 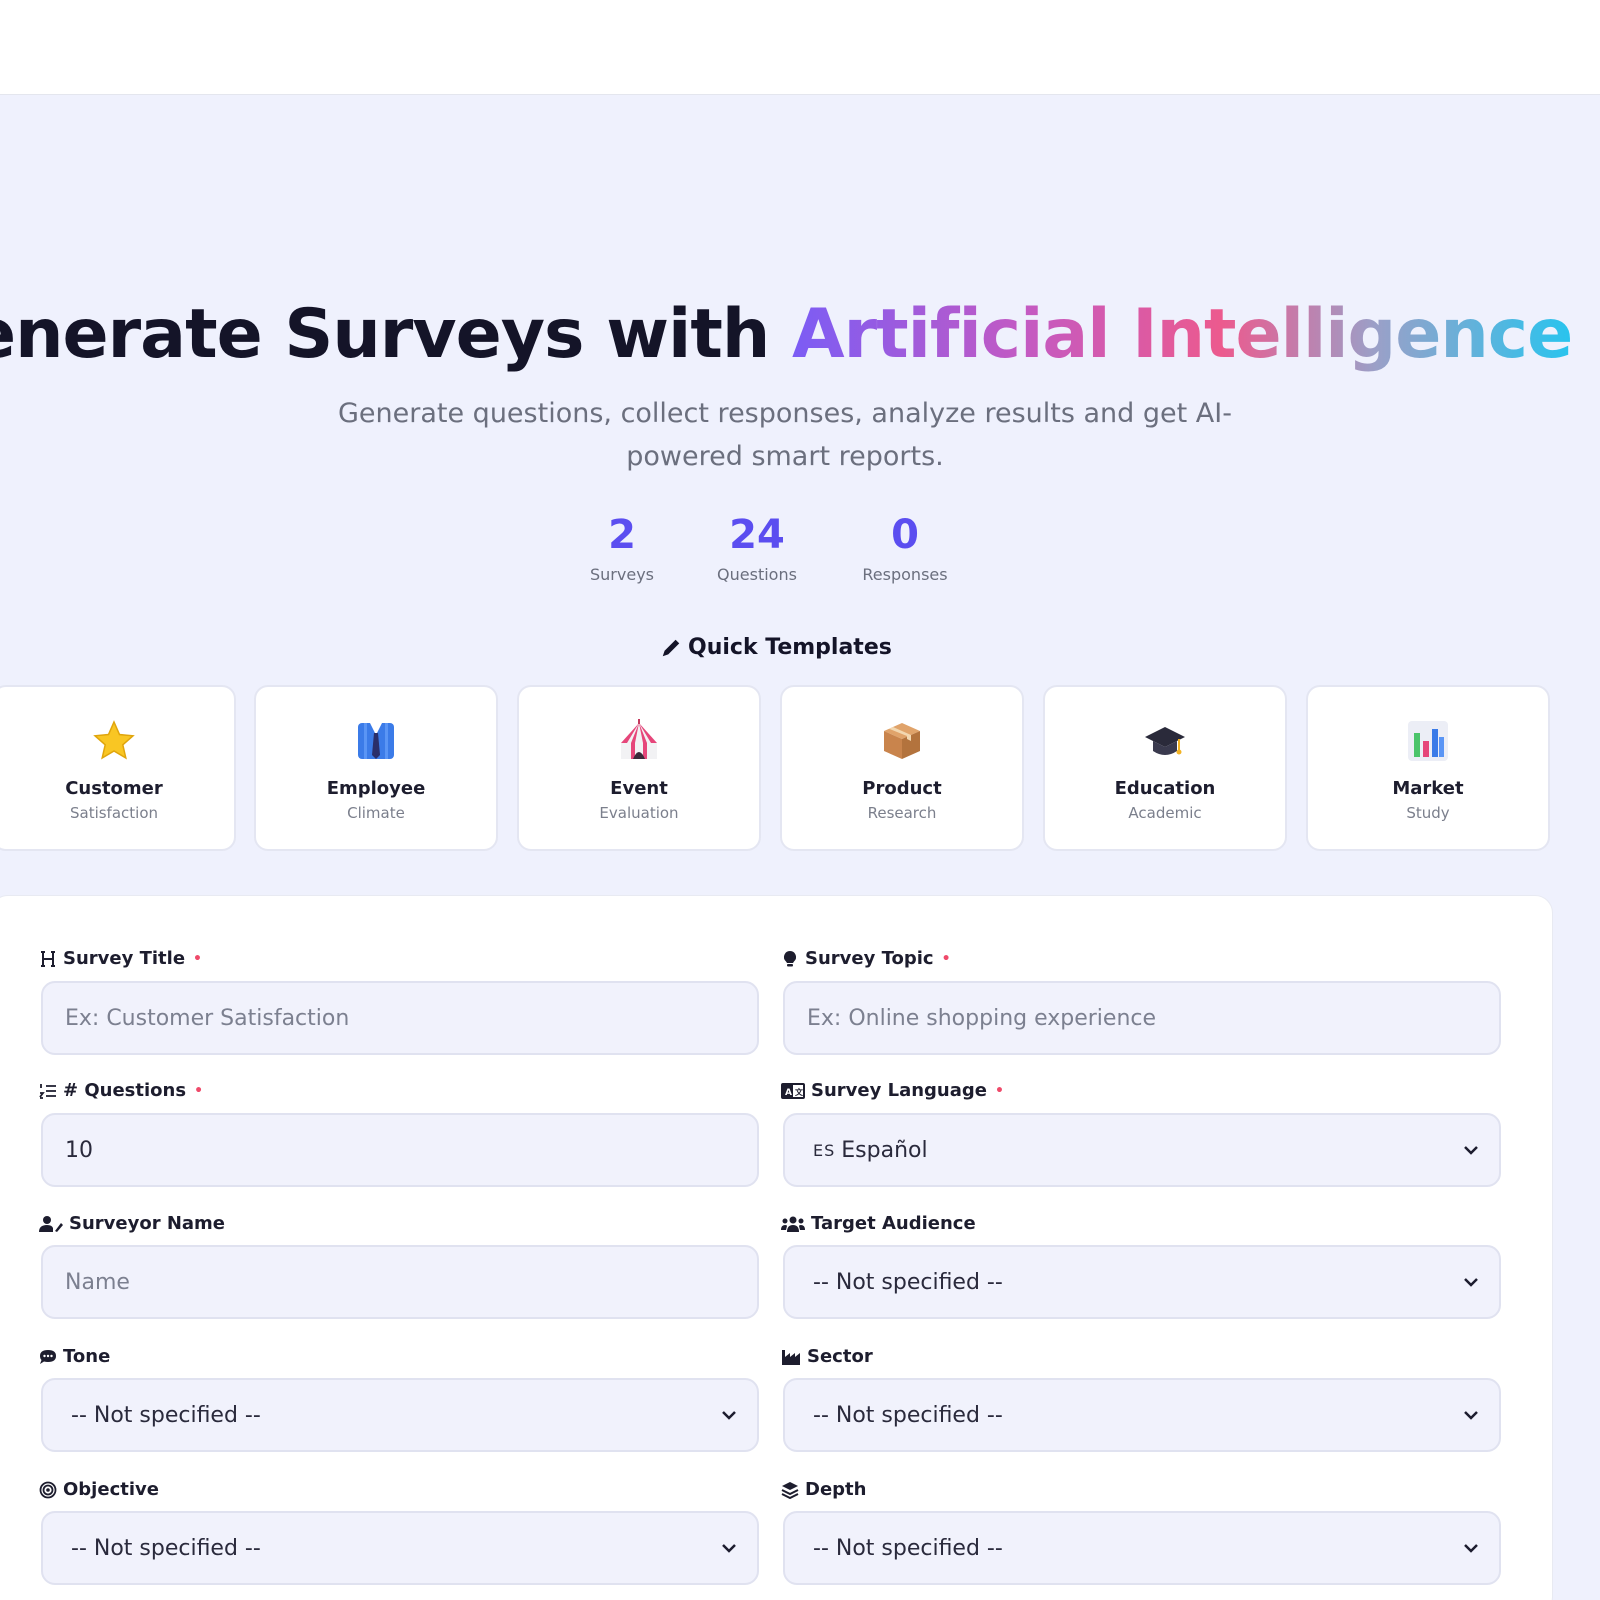 I want to click on template-event: Event Evaluation, so click(x=639, y=768).